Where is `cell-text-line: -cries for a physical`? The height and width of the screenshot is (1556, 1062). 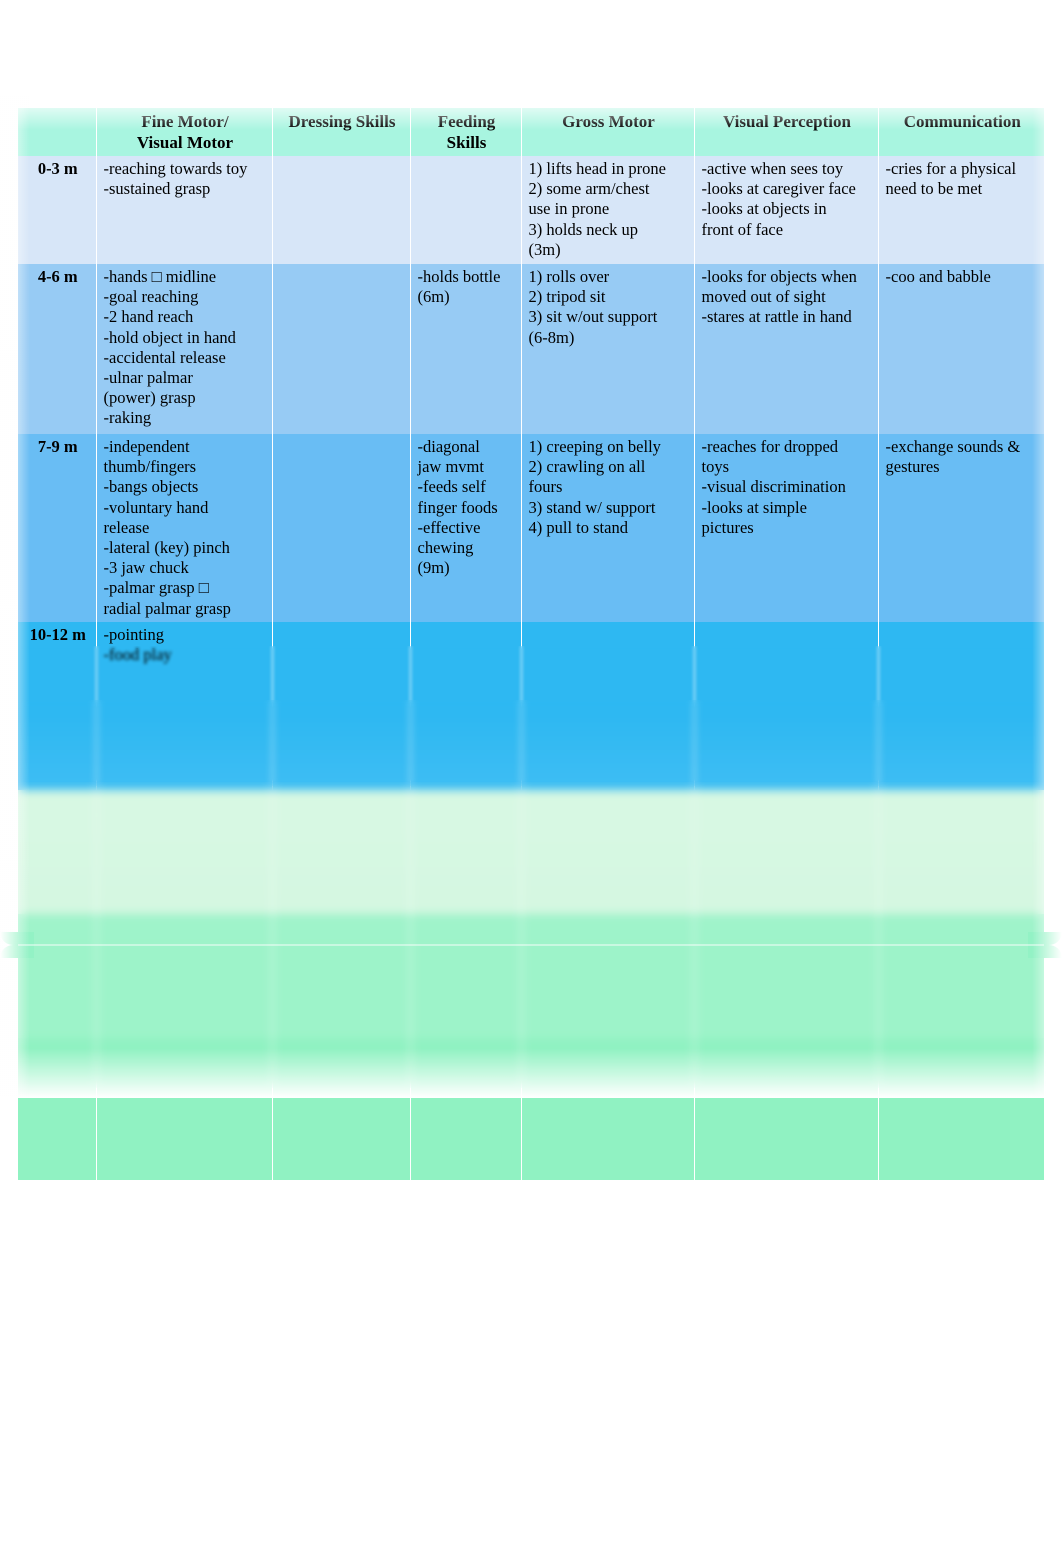
cell-text-line: -cries for a physical is located at coordinates (951, 168).